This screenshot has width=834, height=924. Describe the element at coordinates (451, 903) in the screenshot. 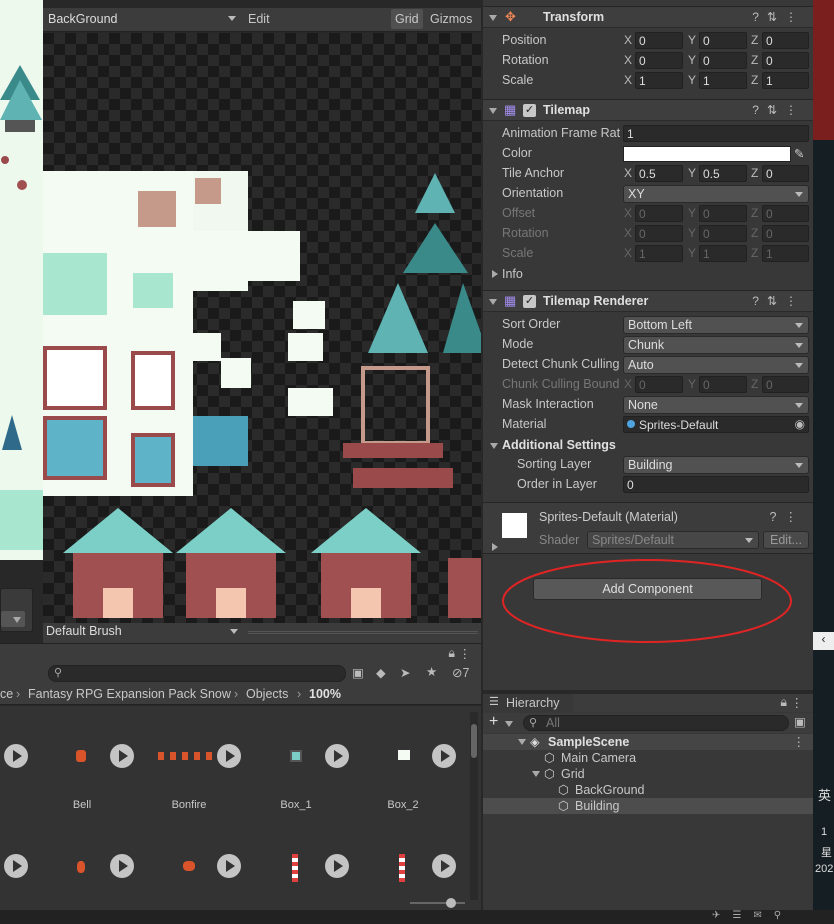

I see `slider-handle` at that location.